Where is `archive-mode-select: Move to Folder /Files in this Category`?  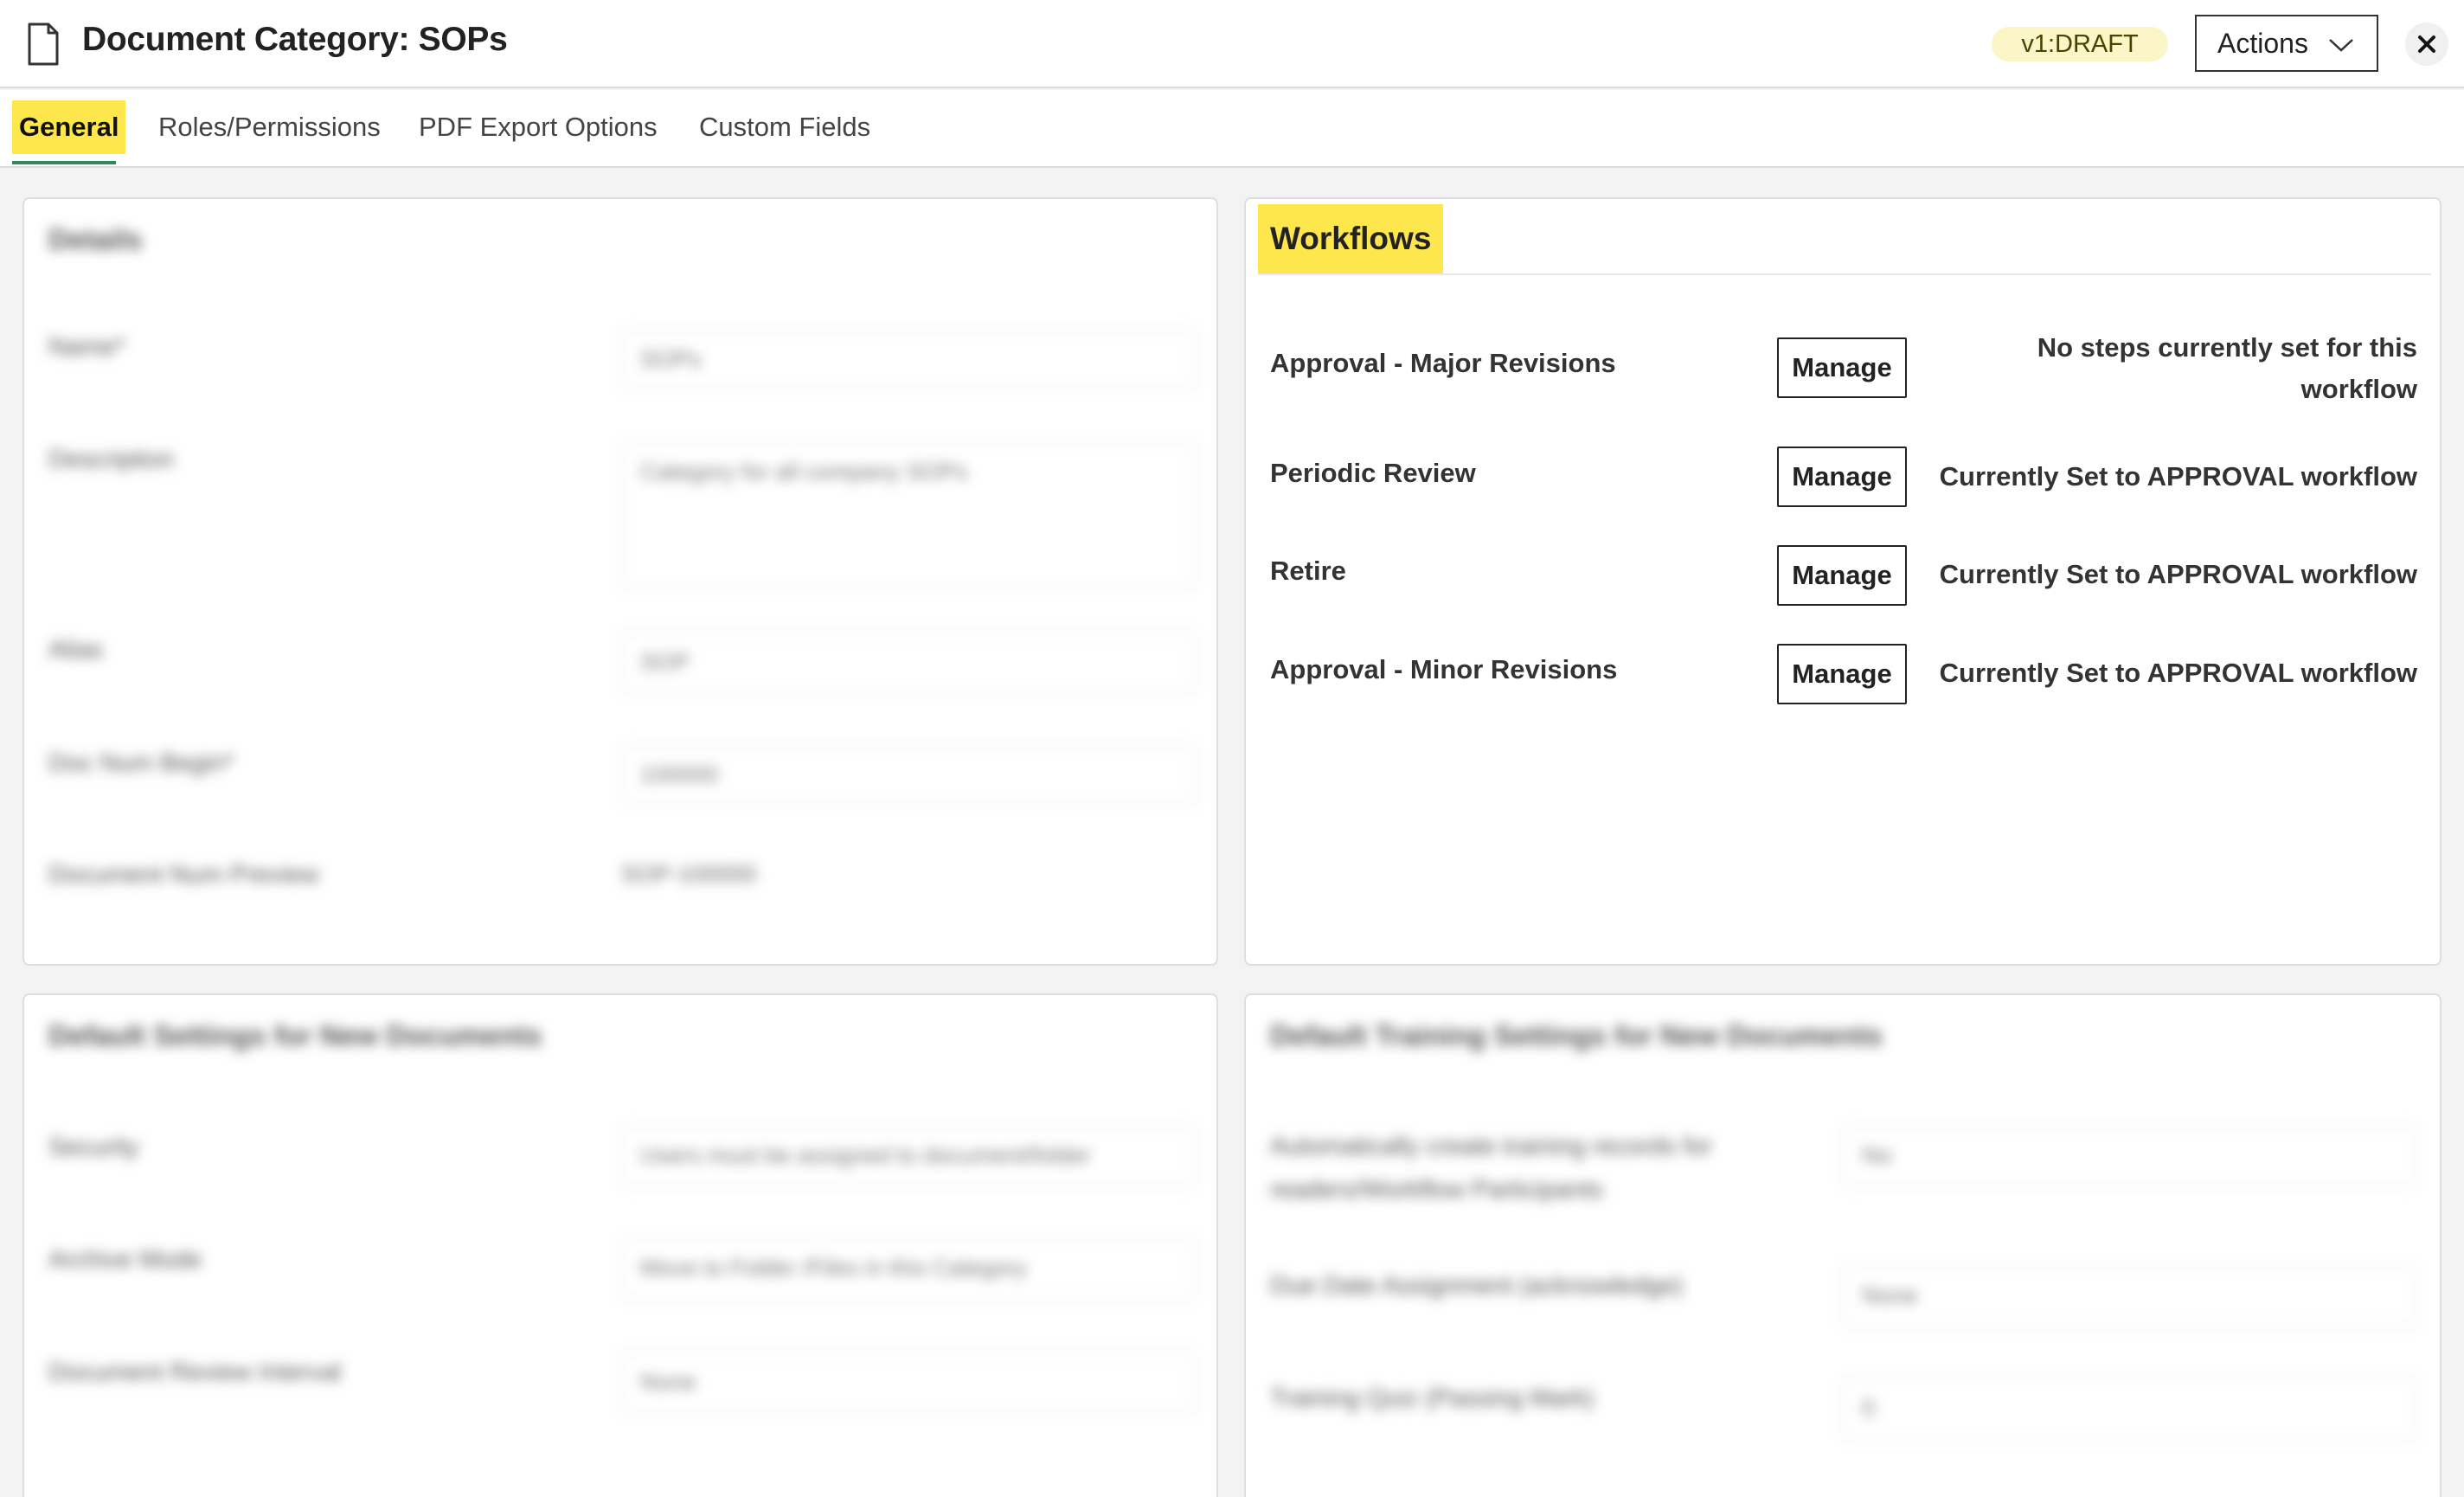 archive-mode-select: Move to Folder /Files in this Category is located at coordinates (908, 1268).